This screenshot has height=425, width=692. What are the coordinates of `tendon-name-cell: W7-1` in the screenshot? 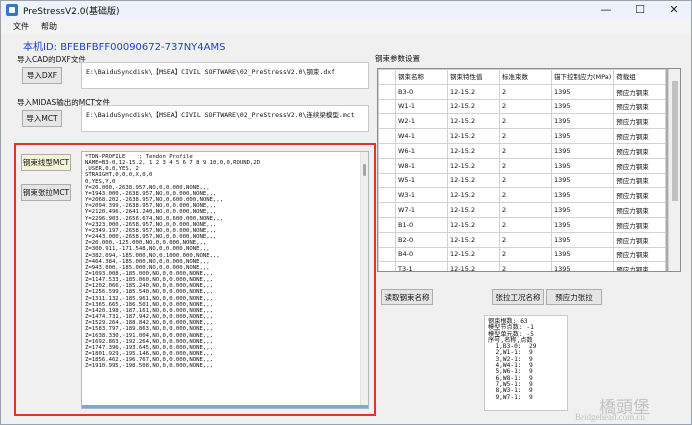 It's located at (421, 210).